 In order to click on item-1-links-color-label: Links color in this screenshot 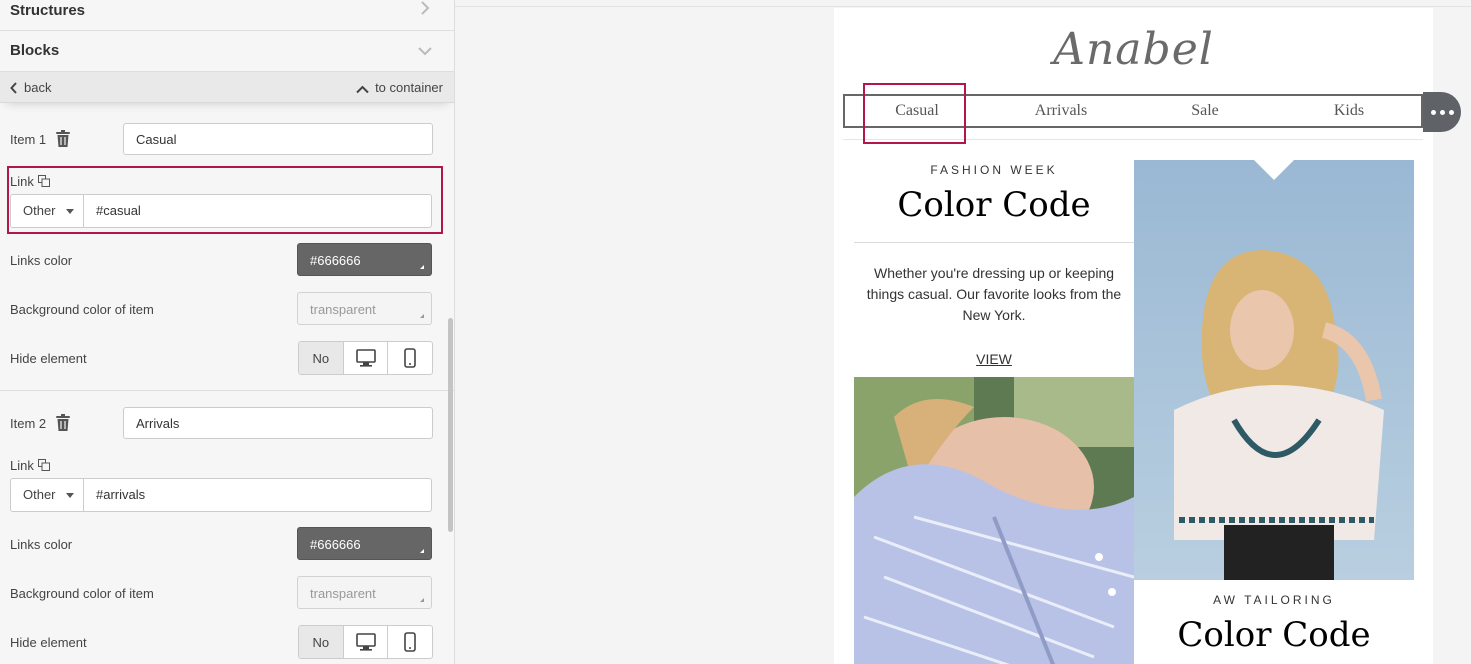, I will do `click(41, 260)`.